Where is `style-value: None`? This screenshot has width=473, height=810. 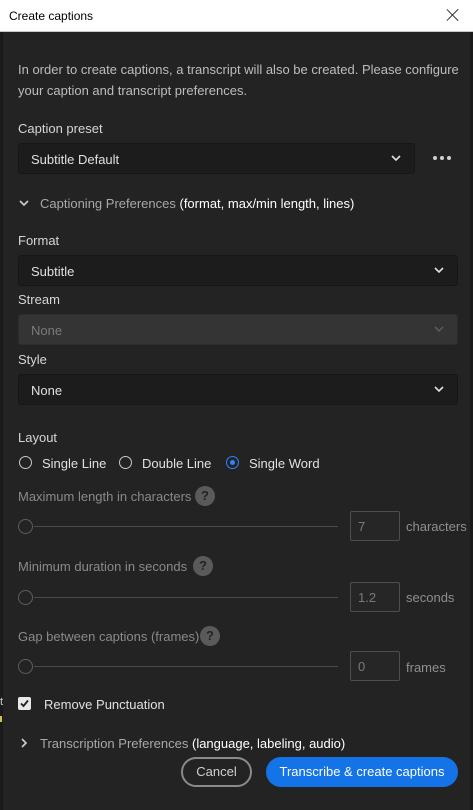 style-value: None is located at coordinates (47, 390).